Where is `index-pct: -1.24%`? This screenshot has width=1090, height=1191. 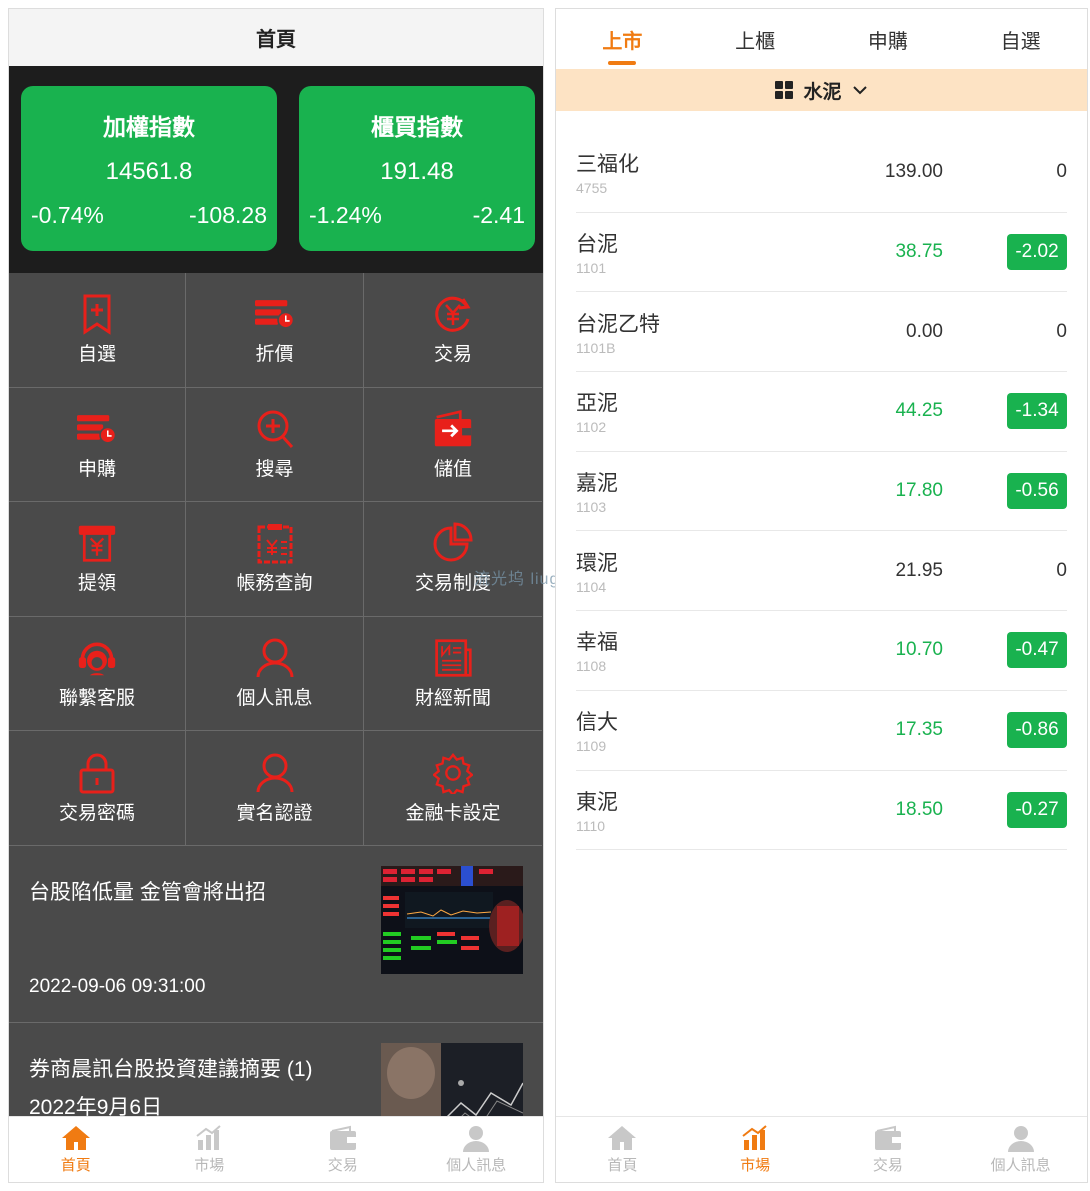 index-pct: -1.24% is located at coordinates (345, 215).